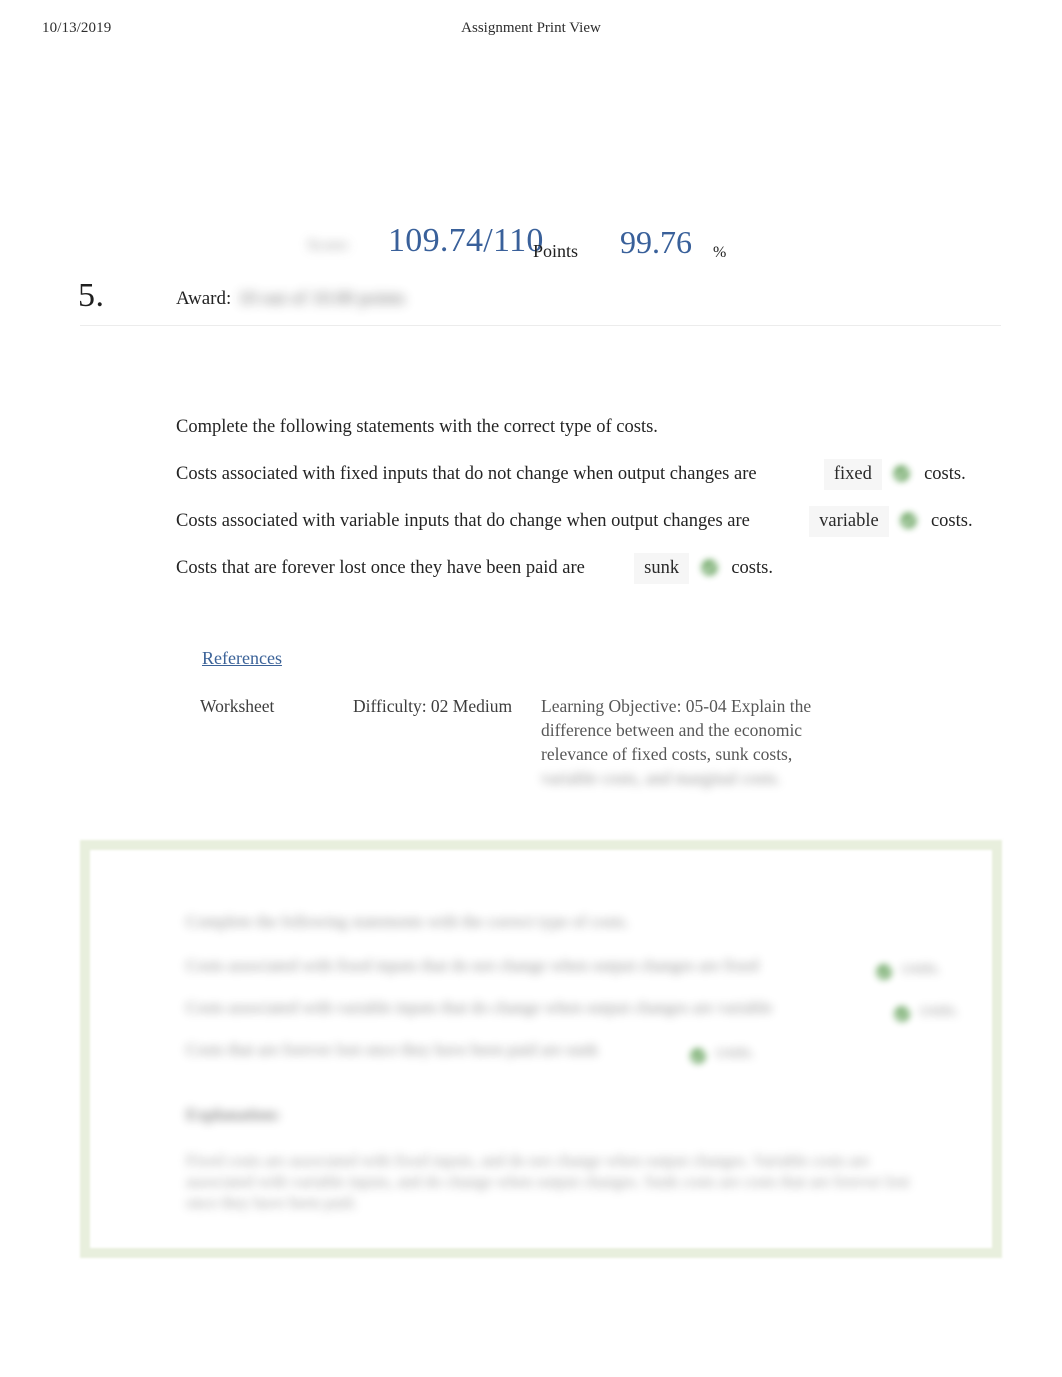  What do you see at coordinates (849, 521) in the screenshot?
I see `answer-field-2: variable` at bounding box center [849, 521].